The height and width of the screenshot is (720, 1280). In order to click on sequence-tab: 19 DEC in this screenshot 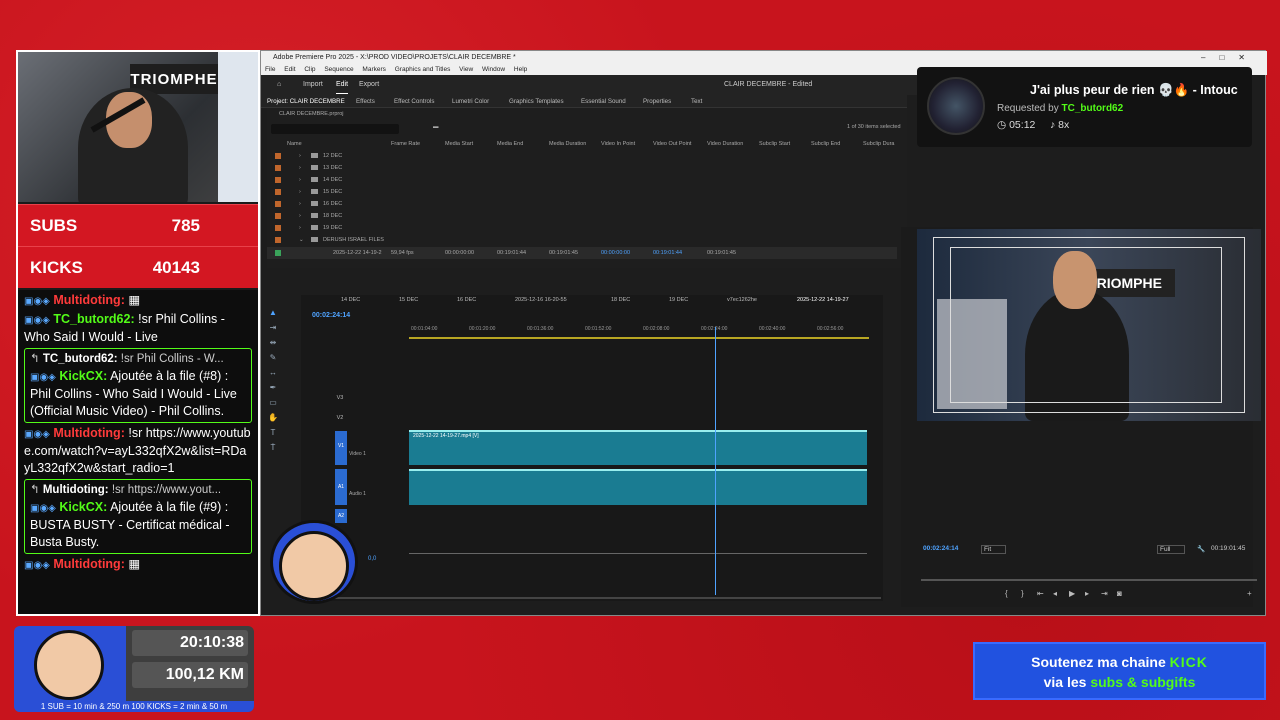, I will do `click(678, 300)`.